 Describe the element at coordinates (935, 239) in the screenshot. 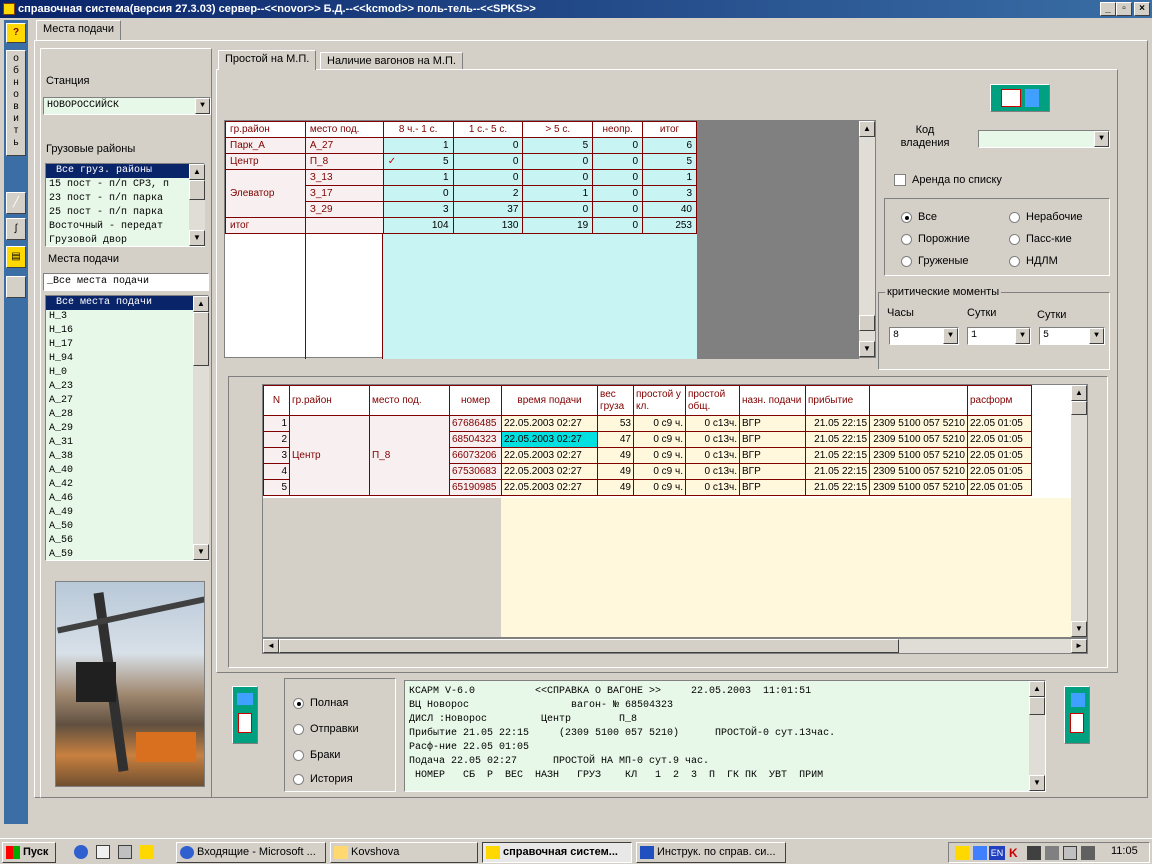

I see `radio-empty: Порожние` at that location.